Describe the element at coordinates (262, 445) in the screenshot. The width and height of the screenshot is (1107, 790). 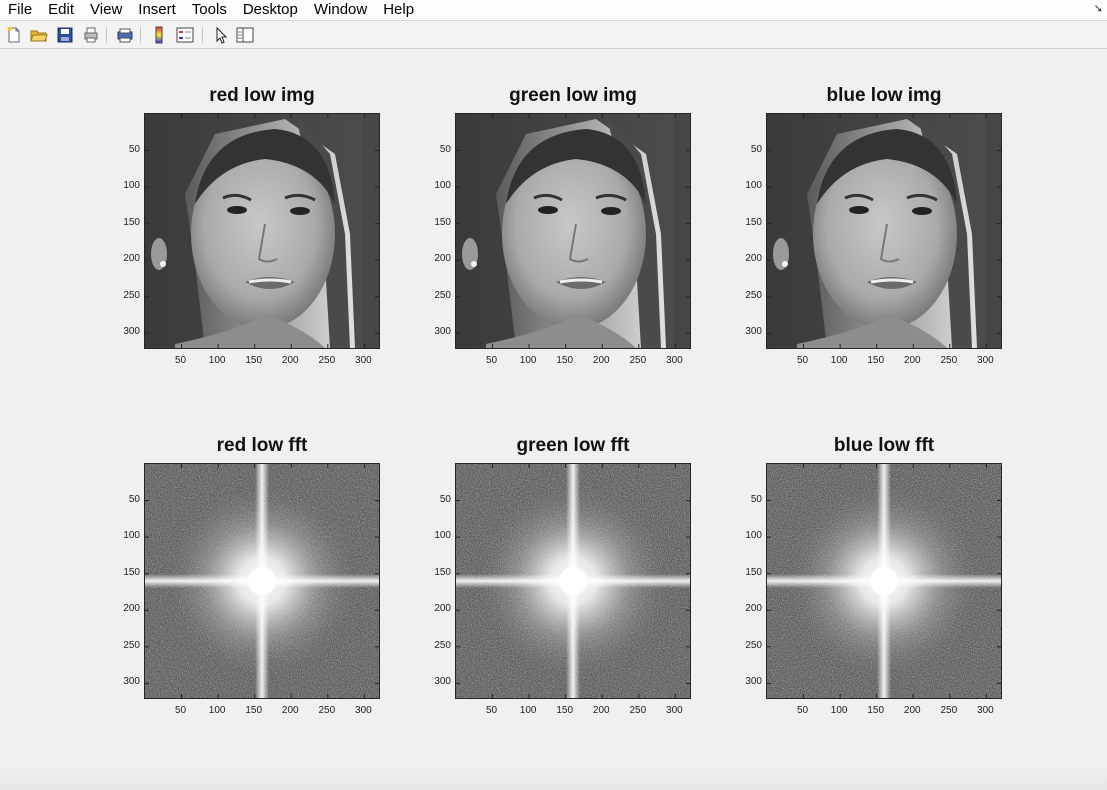
I see `axes-title: red low fft` at that location.